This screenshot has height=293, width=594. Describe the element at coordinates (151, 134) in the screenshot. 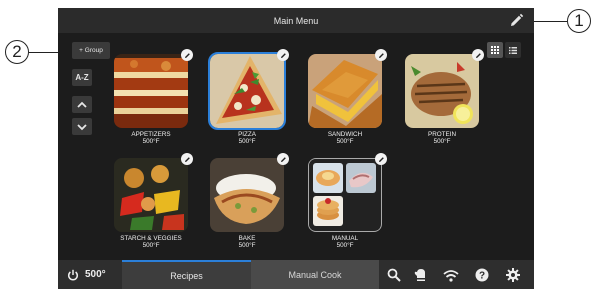

I see `recipe-name: APPETIZERS` at that location.